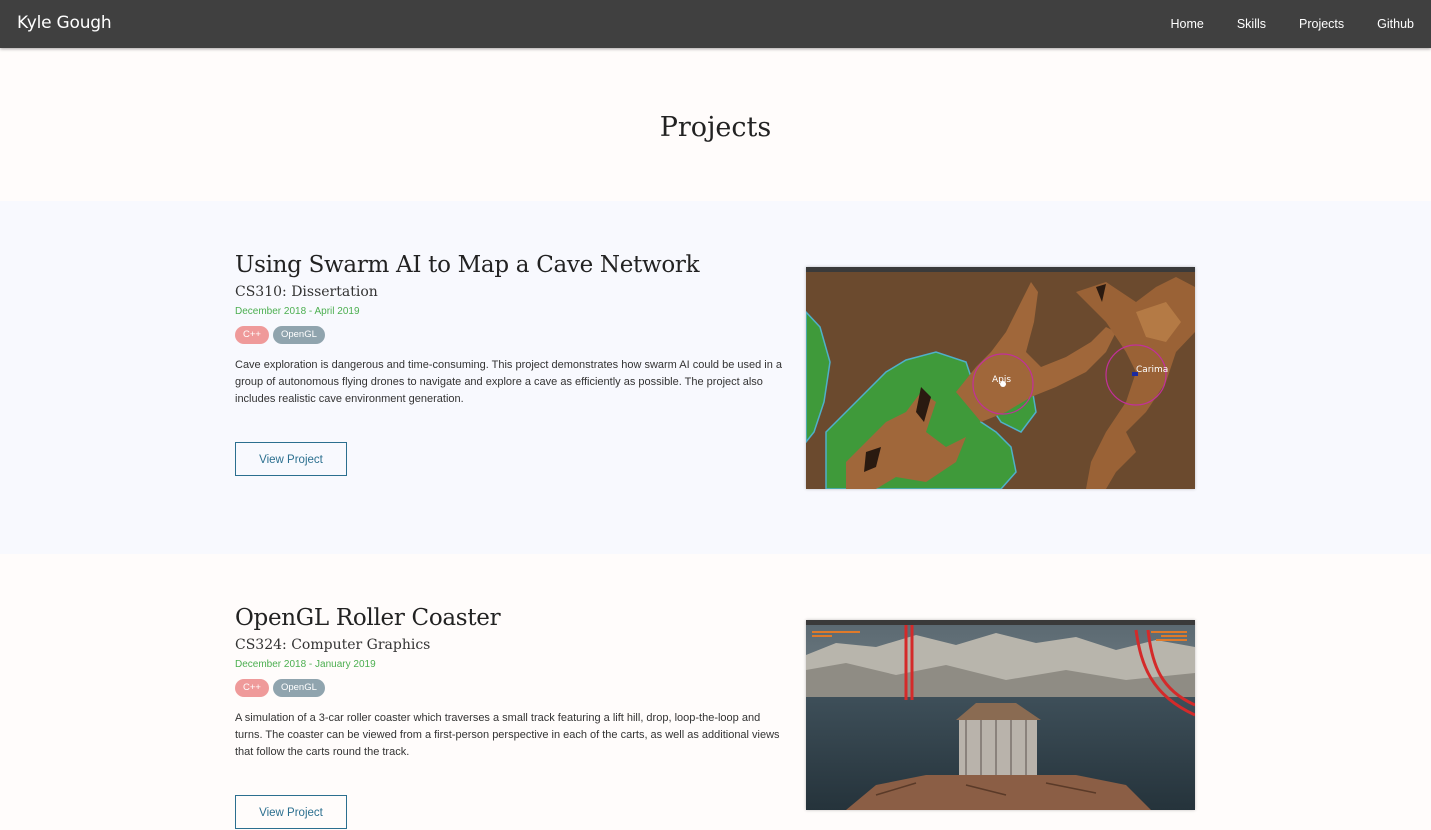 The width and height of the screenshot is (1431, 830). Describe the element at coordinates (1000, 717) in the screenshot. I see `roller-coaster-image` at that location.